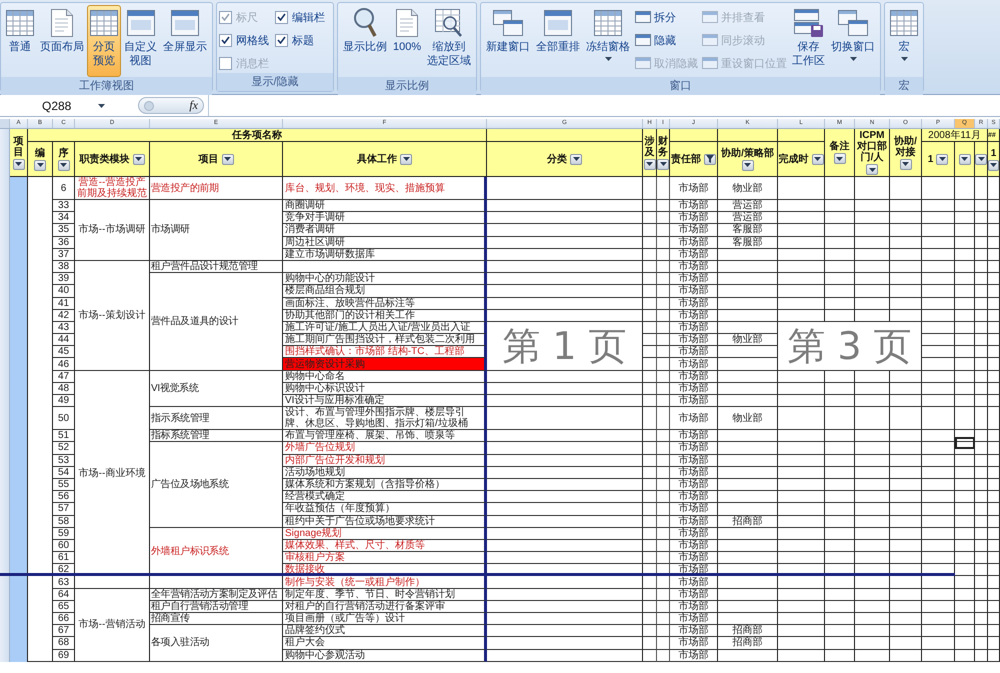 The image size is (1000, 673). What do you see at coordinates (64, 364) in the screenshot?
I see `table-cell: 46` at bounding box center [64, 364].